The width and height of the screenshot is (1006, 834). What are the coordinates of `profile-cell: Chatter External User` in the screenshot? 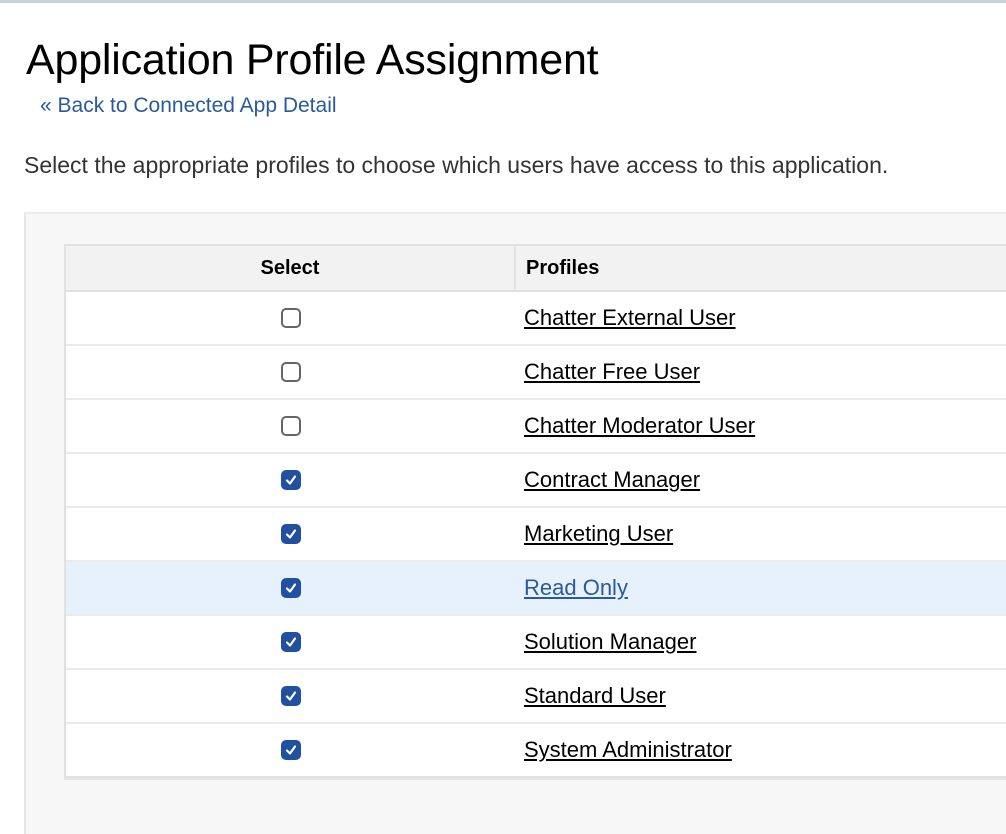 It's located at (761, 318).